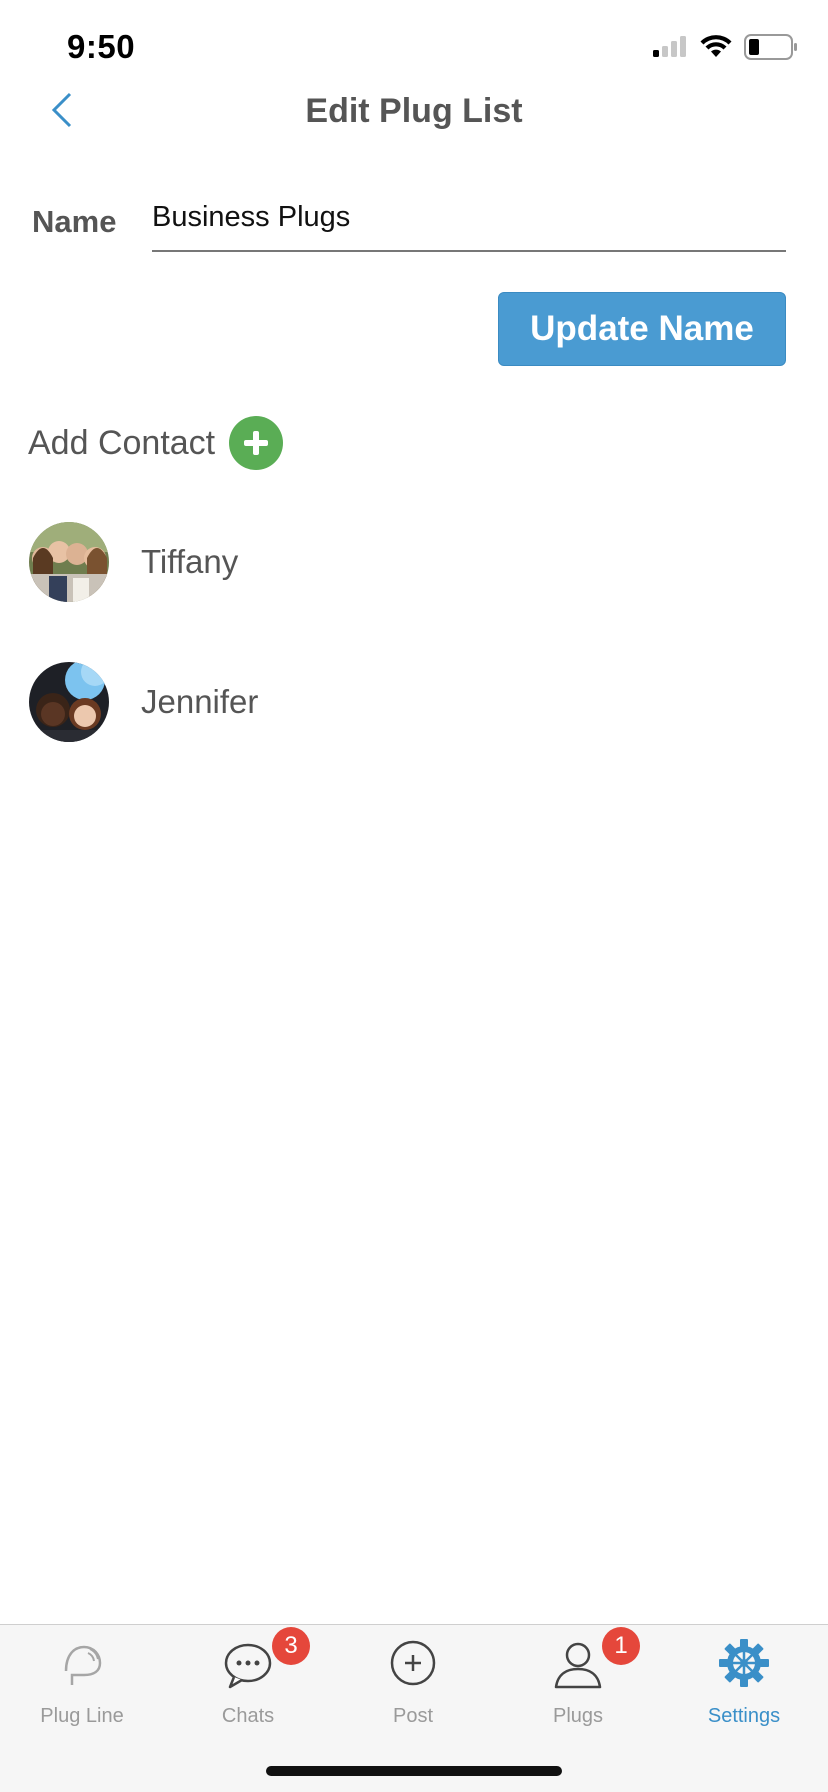 The height and width of the screenshot is (1792, 828). I want to click on add-contact-label: Add Contact, so click(122, 442).